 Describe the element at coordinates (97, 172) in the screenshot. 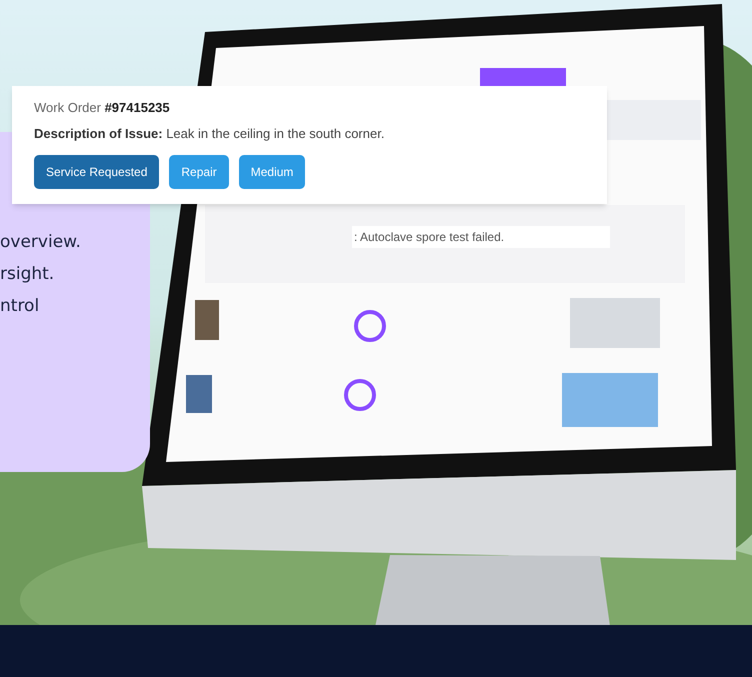

I see `tag-button: Service Requested` at that location.